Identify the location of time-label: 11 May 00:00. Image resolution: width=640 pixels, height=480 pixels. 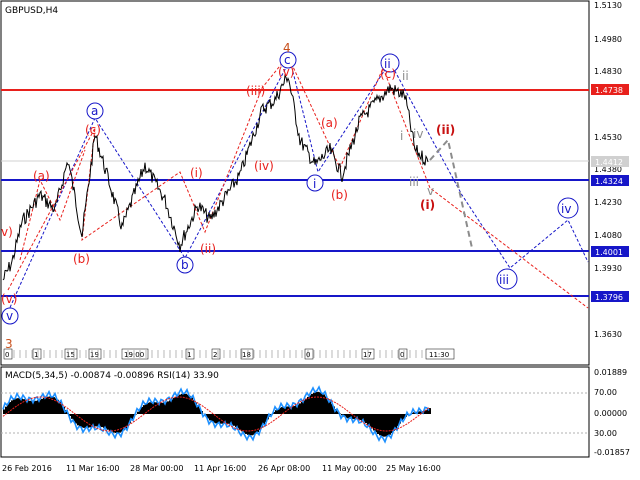
(349, 468).